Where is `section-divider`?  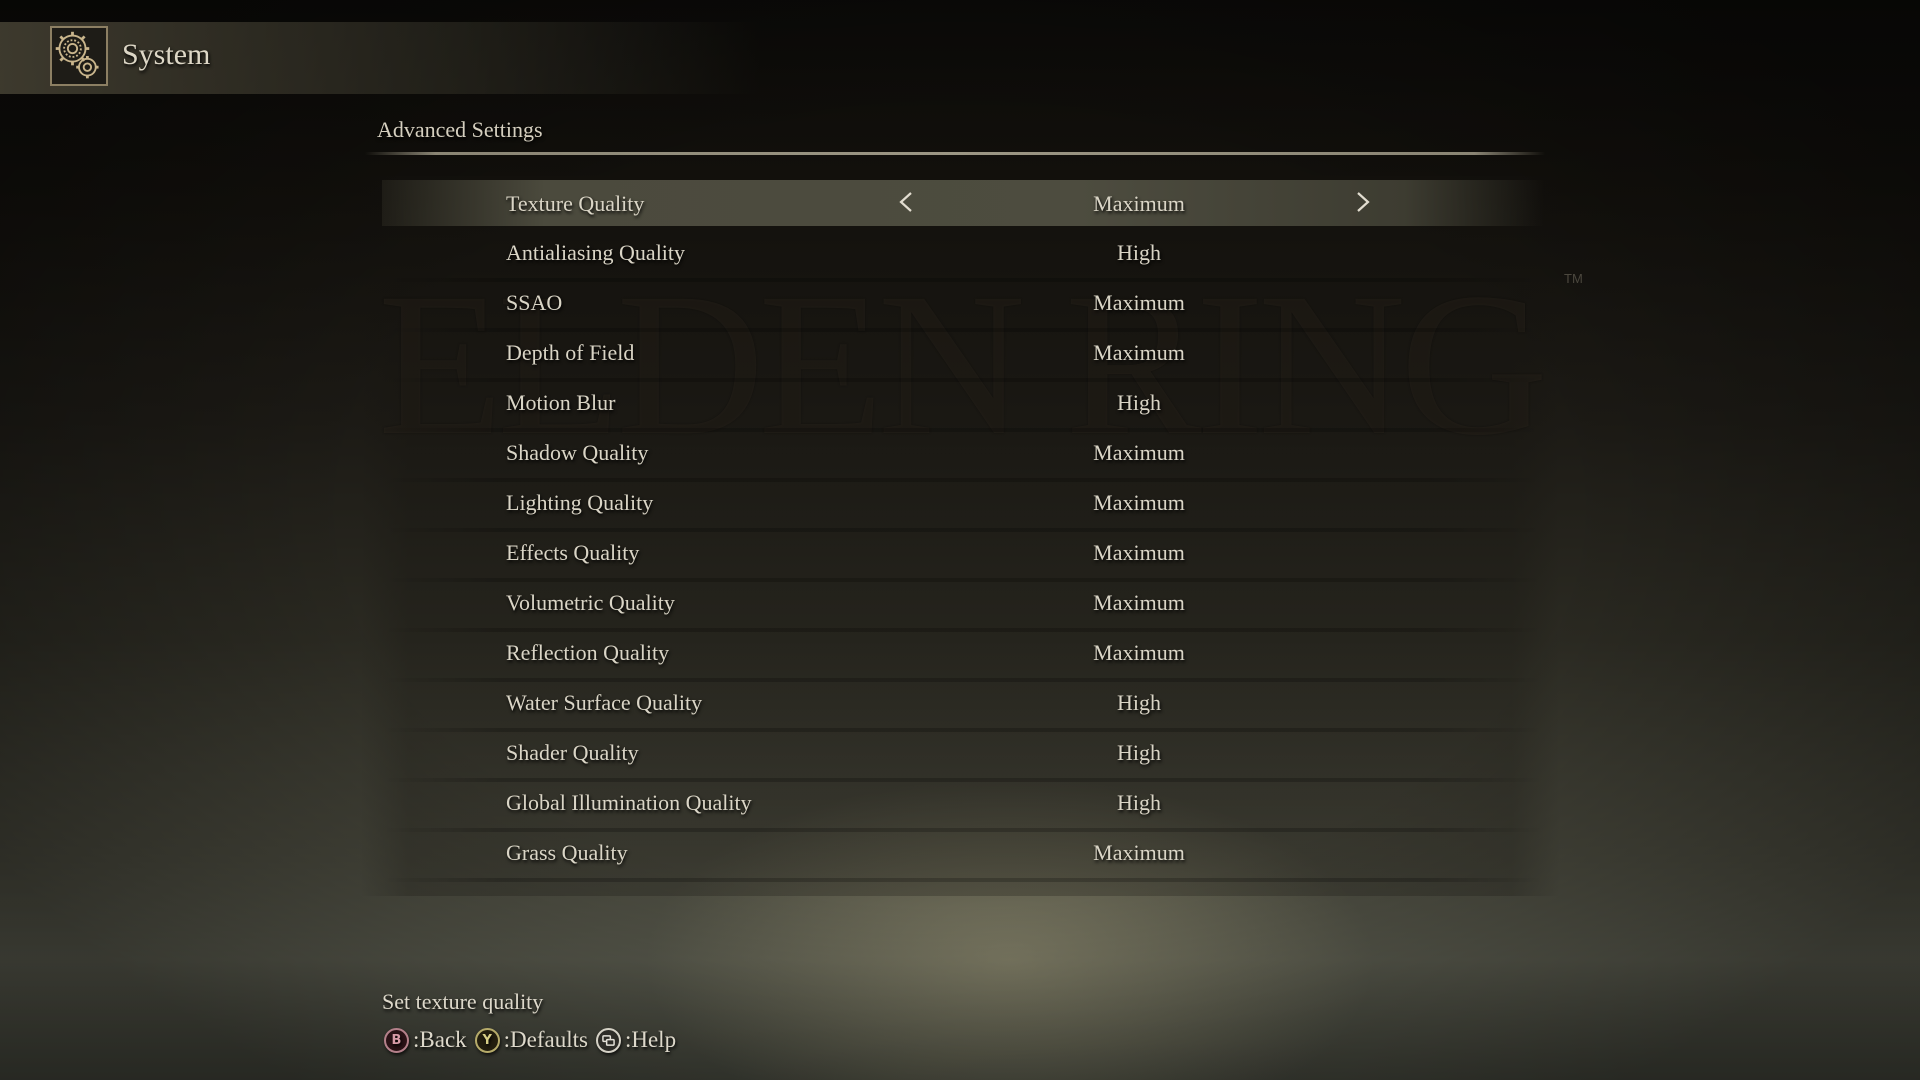 section-divider is located at coordinates (955, 153).